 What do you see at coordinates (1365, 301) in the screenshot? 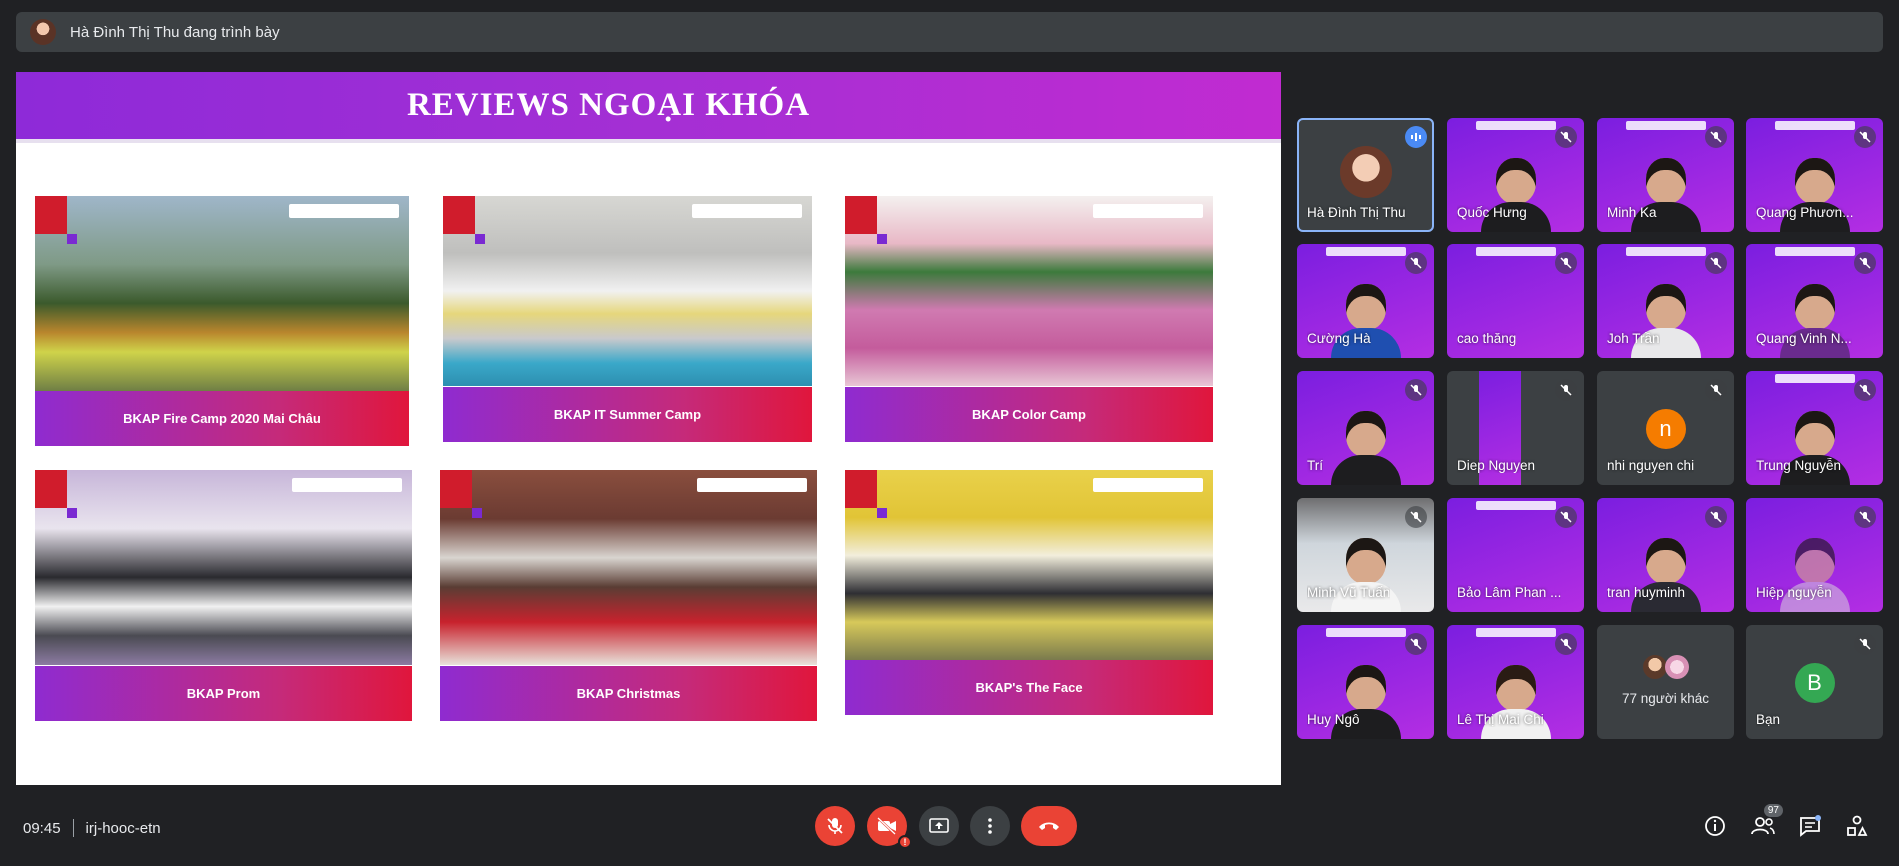
I see `participant-tile: Cường Hà` at bounding box center [1365, 301].